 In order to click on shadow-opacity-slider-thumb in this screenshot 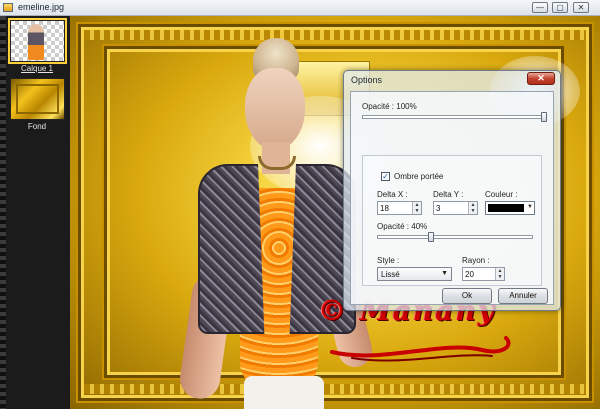, I will do `click(431, 237)`.